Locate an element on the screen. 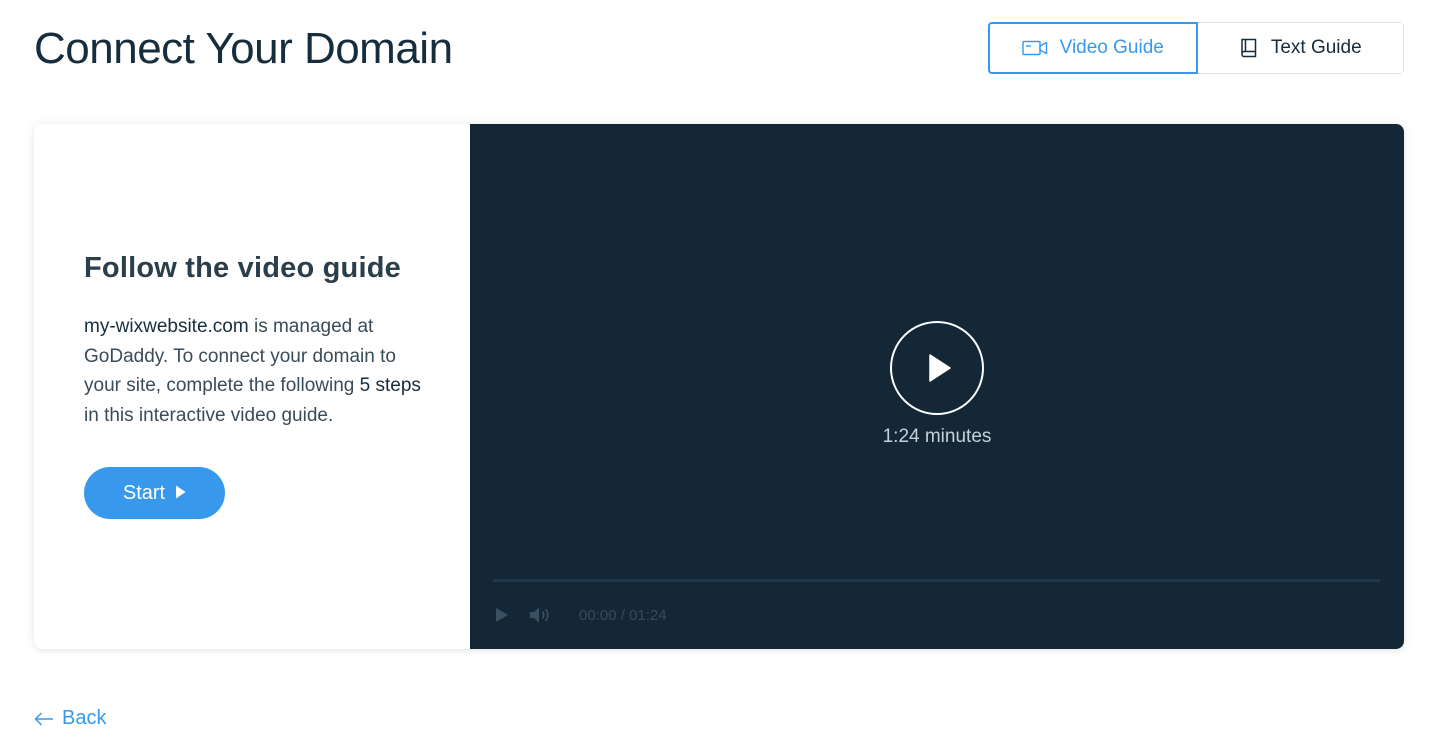  video-guide-label: Video Guide is located at coordinates (1111, 47).